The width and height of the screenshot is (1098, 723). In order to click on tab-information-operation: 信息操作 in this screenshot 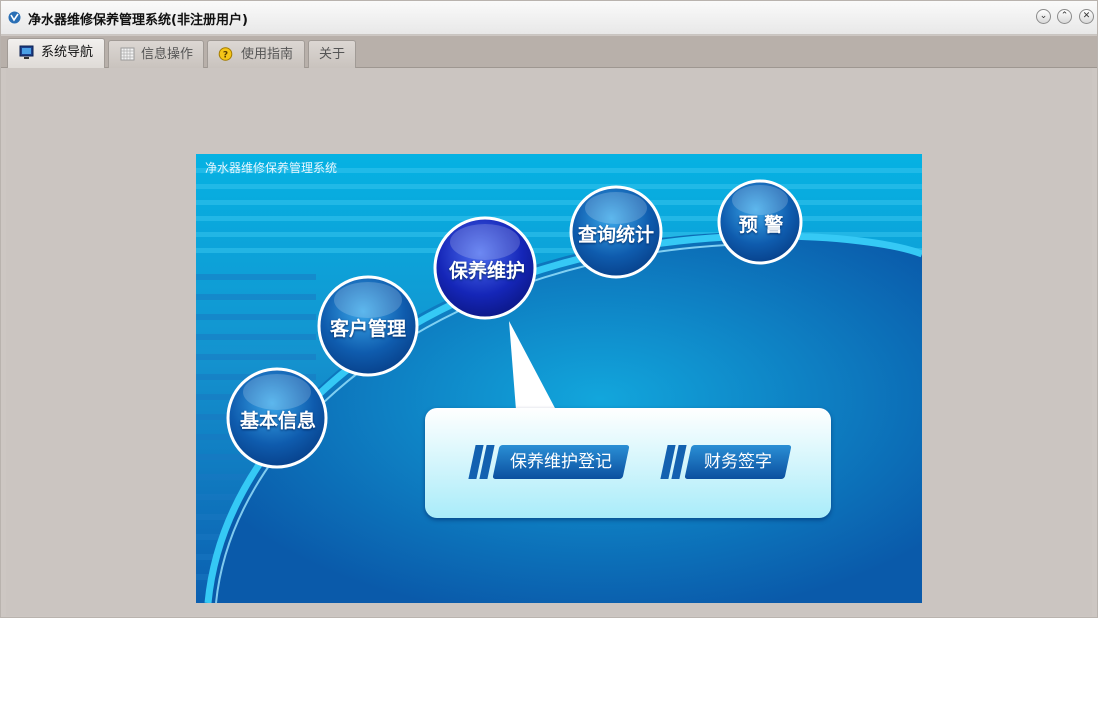, I will do `click(156, 54)`.